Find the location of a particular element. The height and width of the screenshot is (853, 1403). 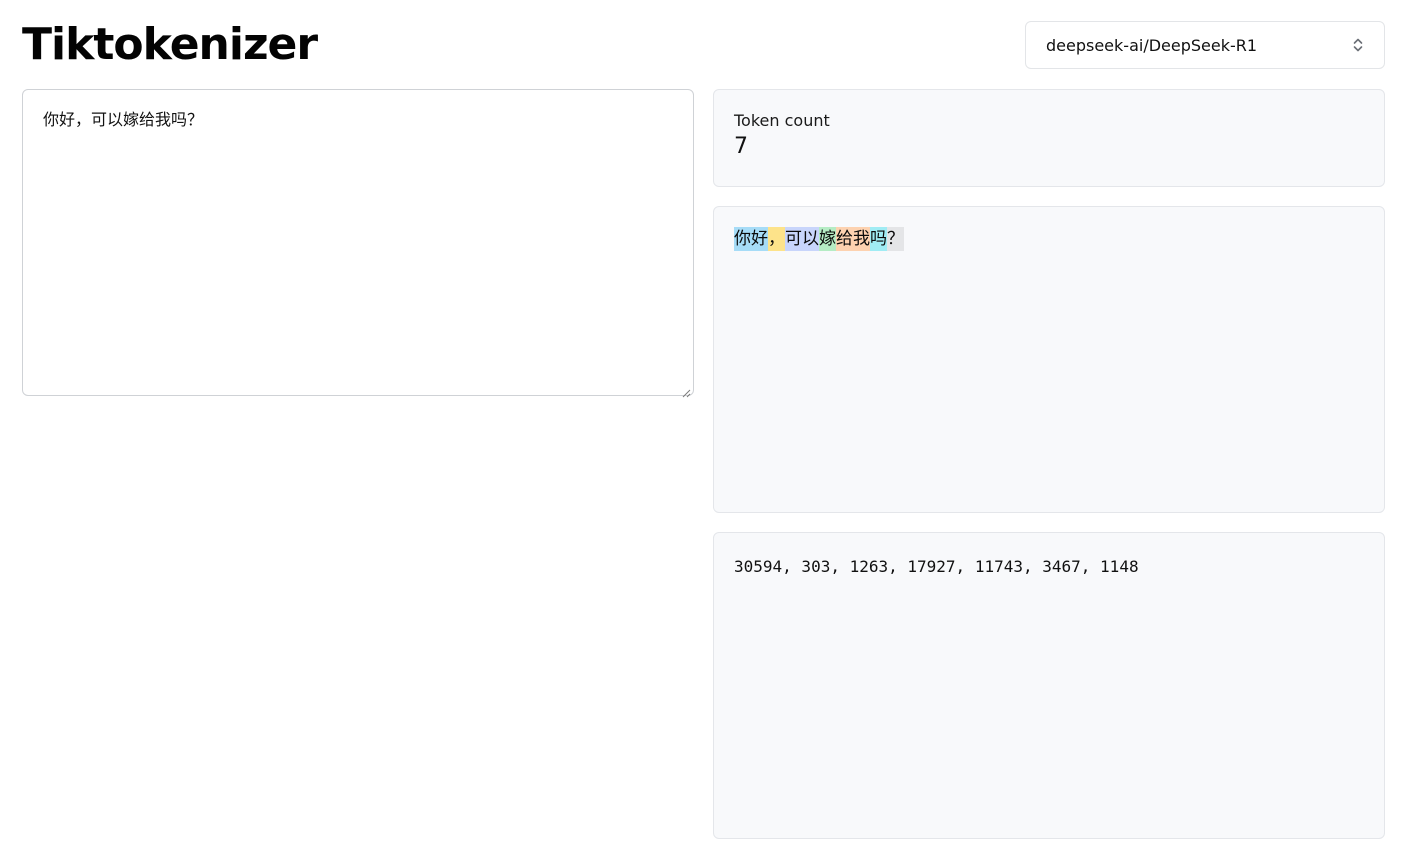

token-count-label: Token count is located at coordinates (782, 120).